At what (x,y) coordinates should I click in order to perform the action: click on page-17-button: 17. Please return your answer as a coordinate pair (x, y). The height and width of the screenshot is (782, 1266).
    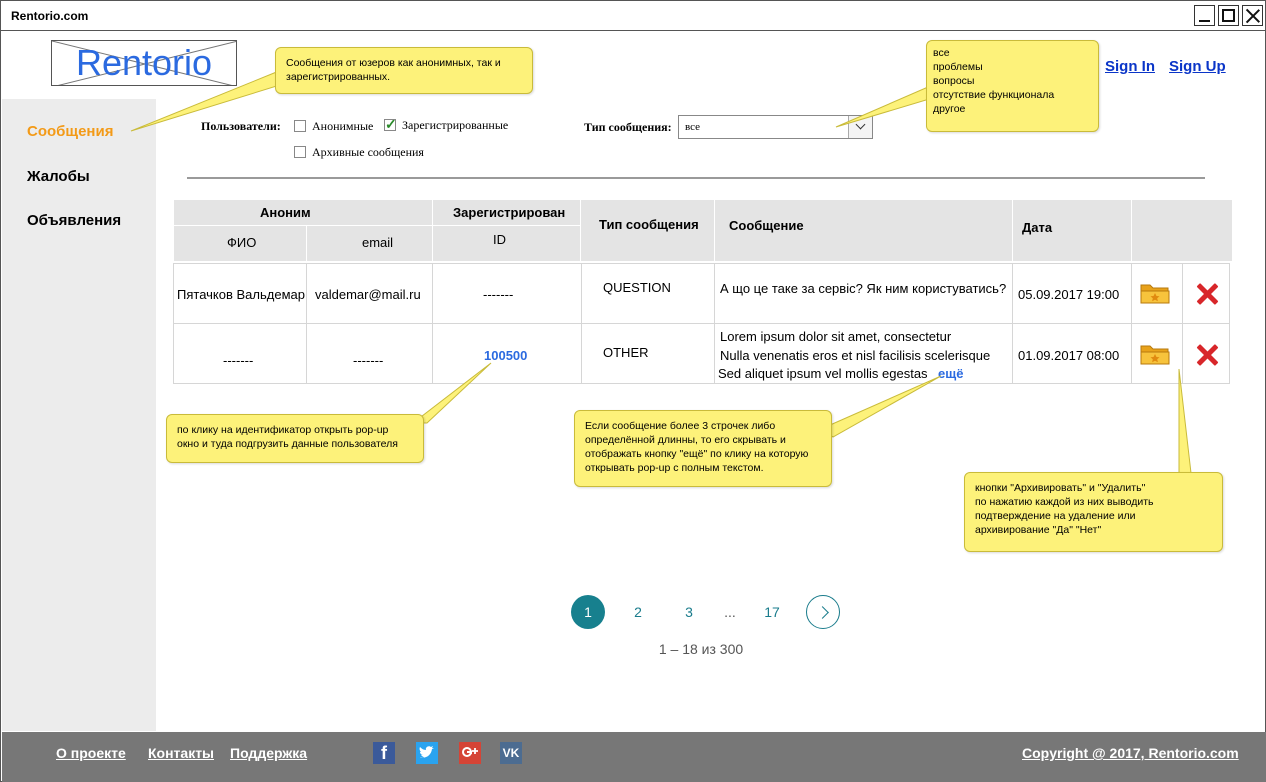
    Looking at the image, I should click on (772, 612).